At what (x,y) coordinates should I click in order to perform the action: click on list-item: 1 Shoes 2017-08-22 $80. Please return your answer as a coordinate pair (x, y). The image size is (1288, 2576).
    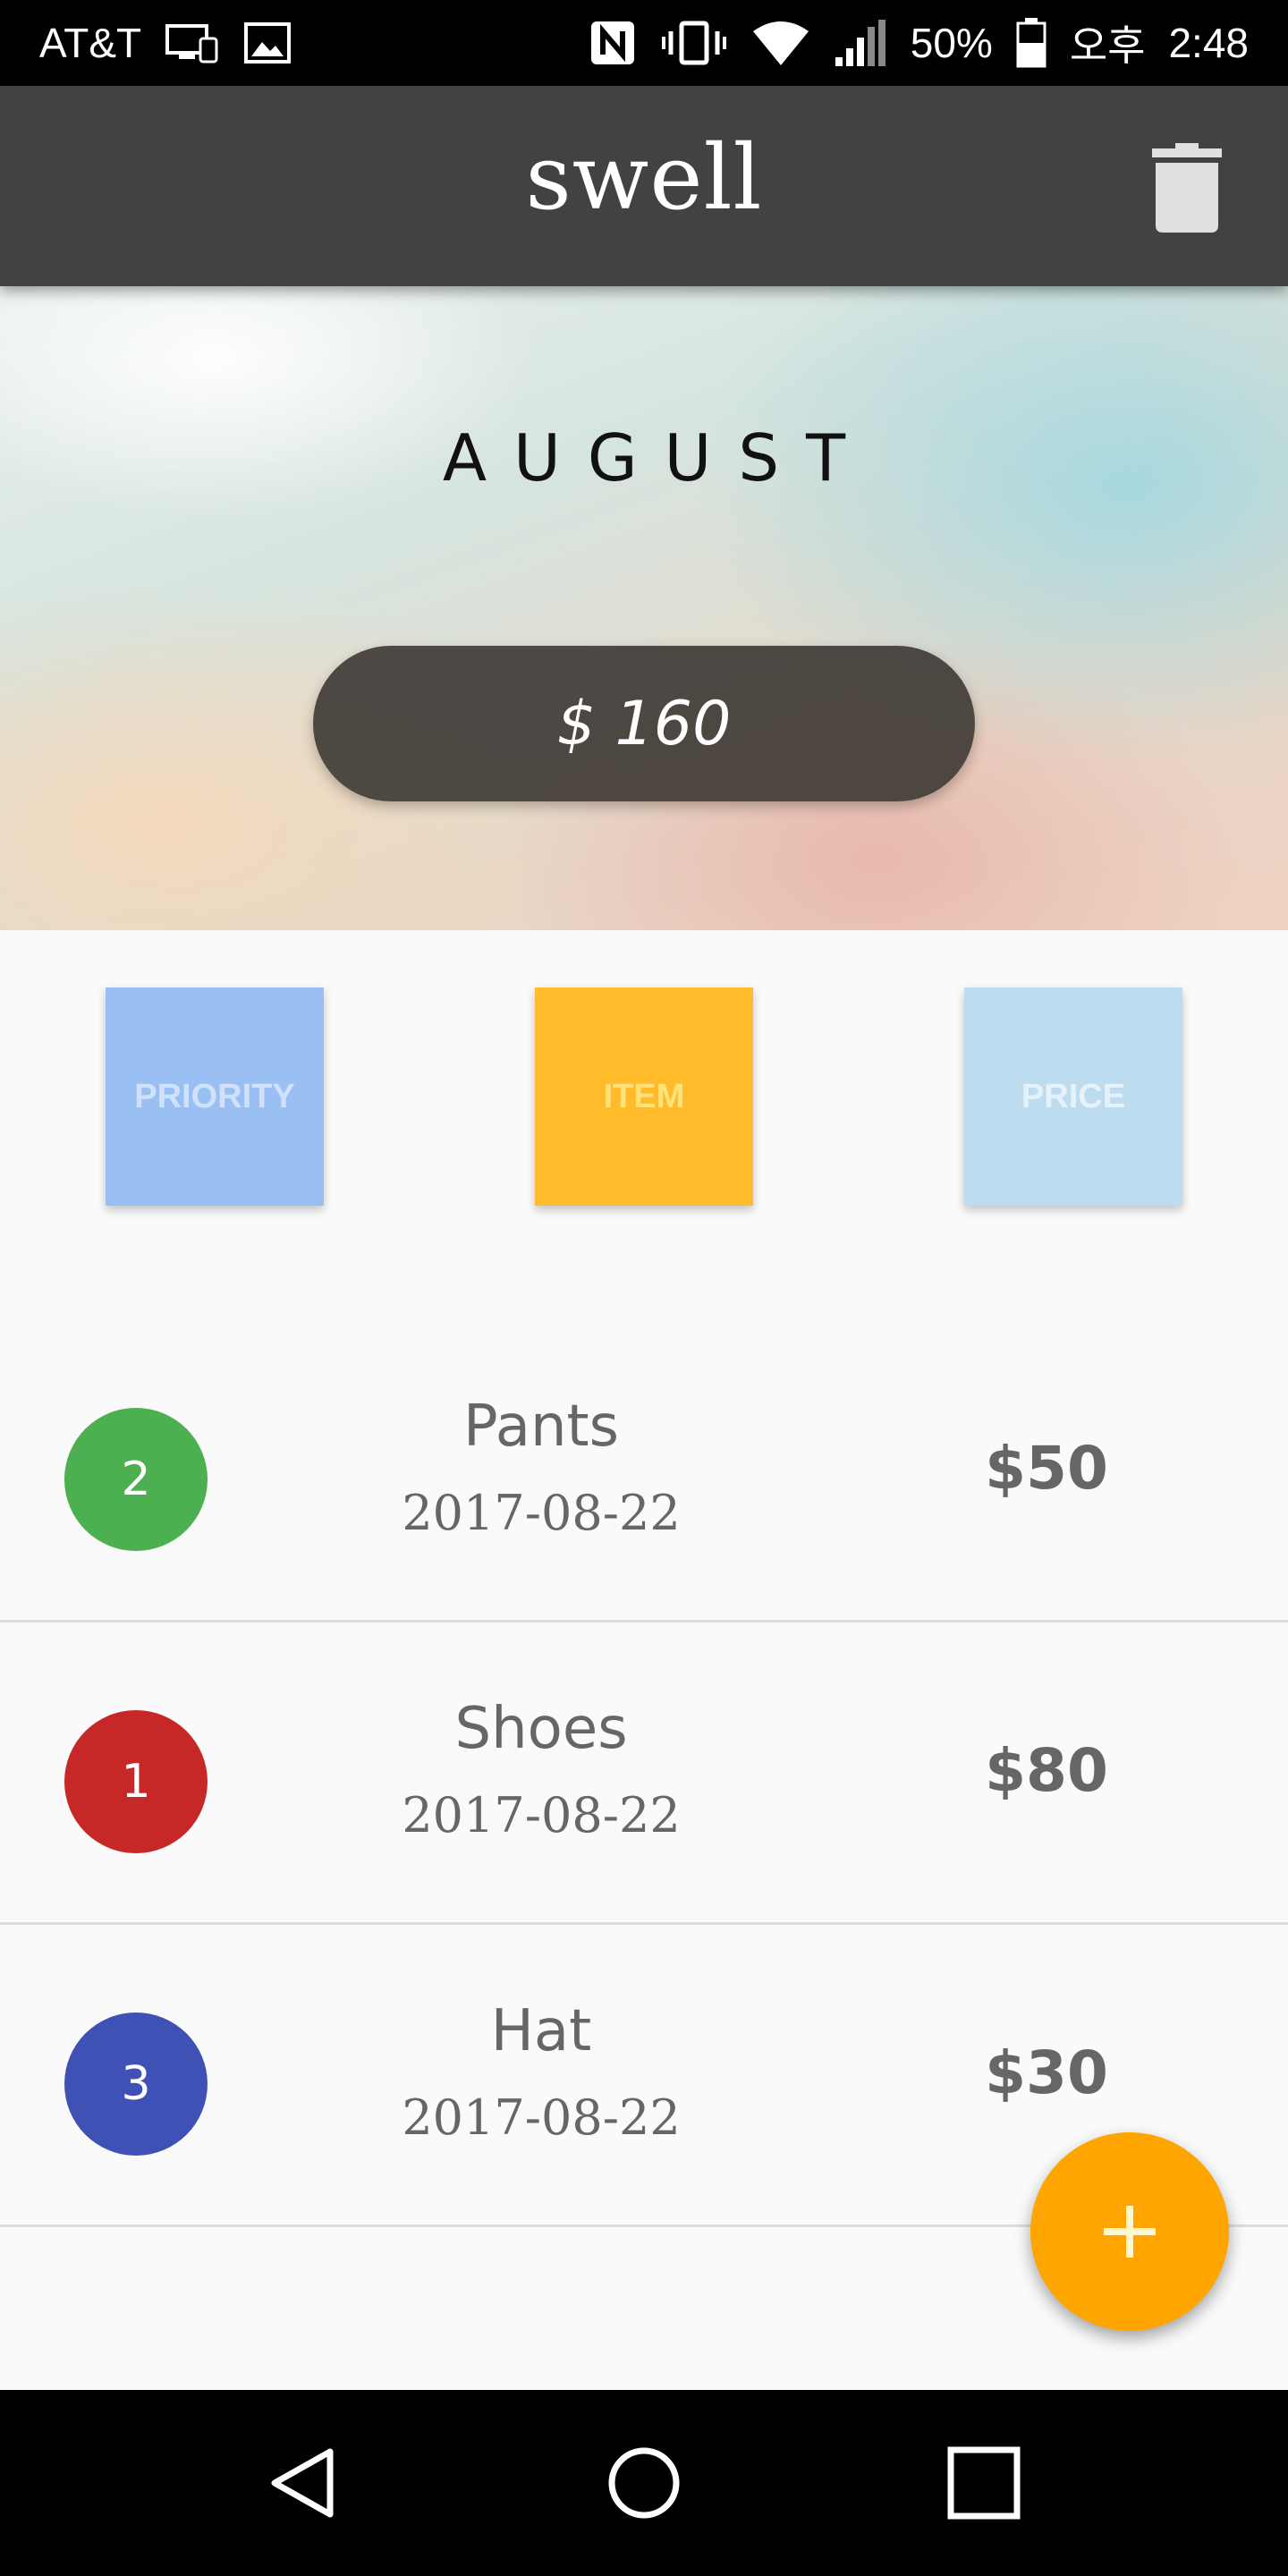
    Looking at the image, I should click on (644, 1774).